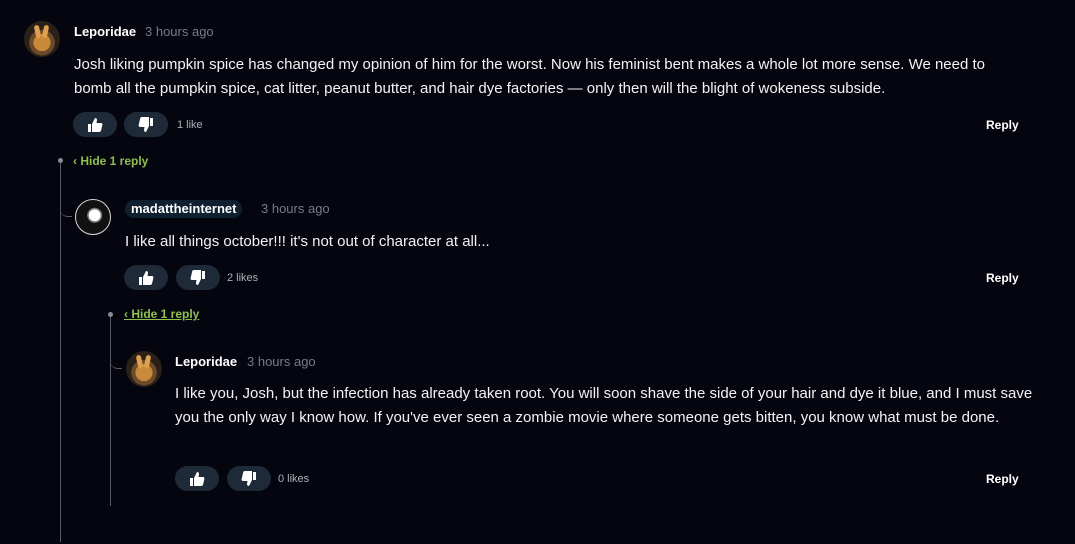 The image size is (1075, 544). Describe the element at coordinates (190, 125) in the screenshot. I see `like-count: 1 like` at that location.